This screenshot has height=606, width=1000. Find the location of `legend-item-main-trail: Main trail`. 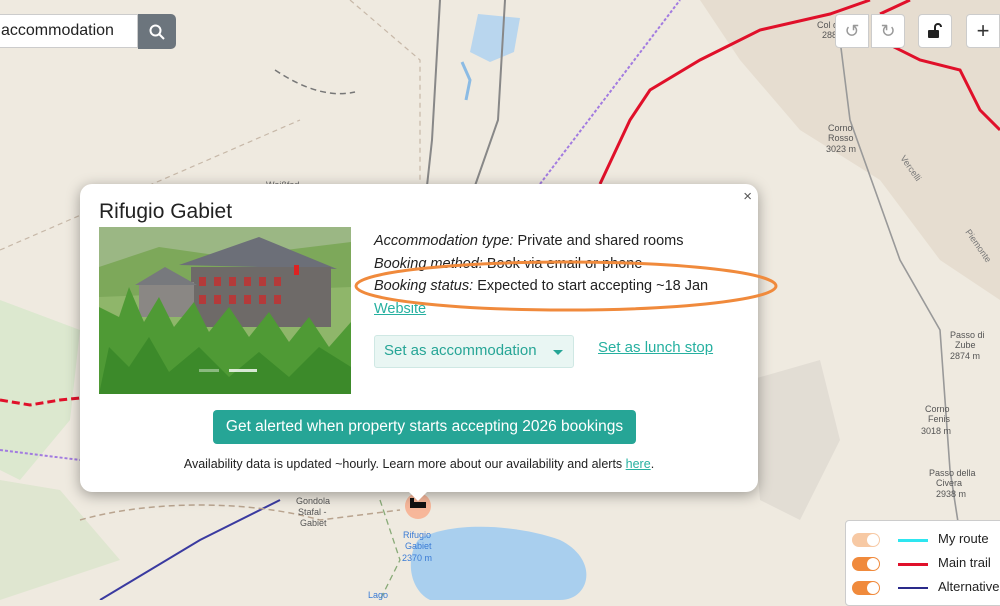

legend-item-main-trail: Main trail is located at coordinates (926, 564).